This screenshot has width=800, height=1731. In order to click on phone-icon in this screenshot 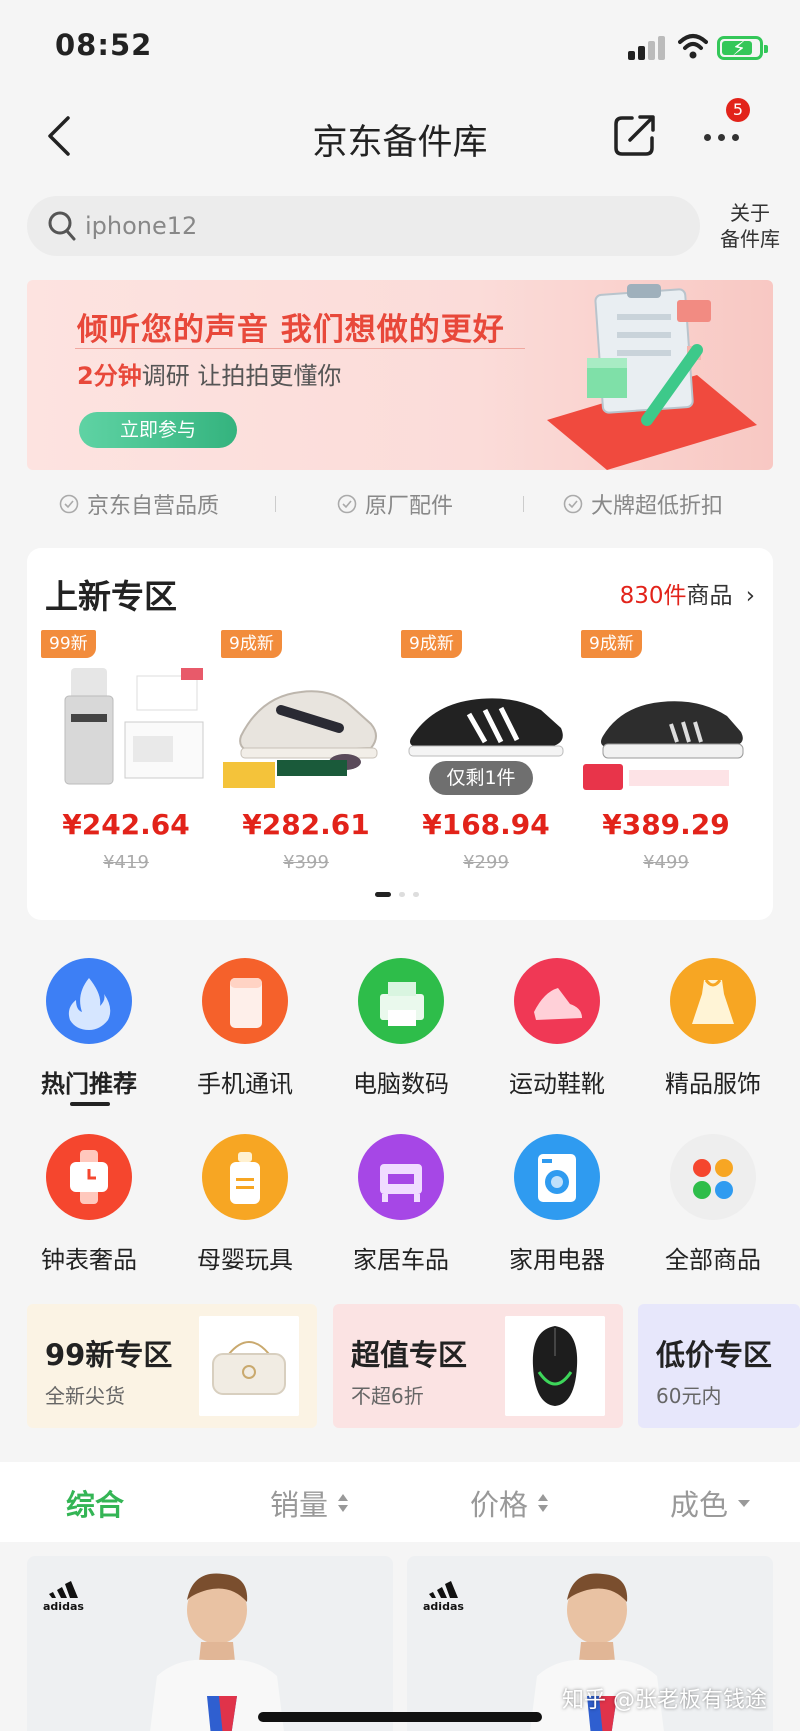, I will do `click(245, 1001)`.